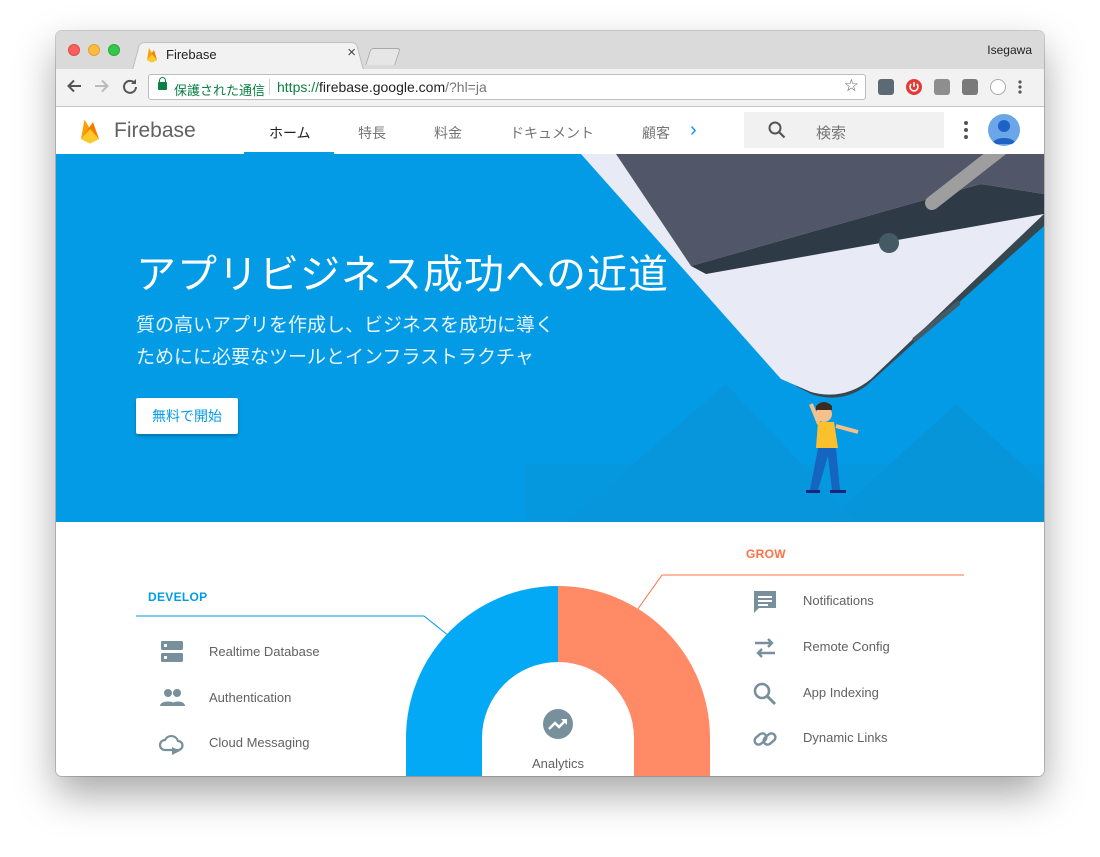 This screenshot has width=1100, height=857. Describe the element at coordinates (765, 739) in the screenshot. I see `link-icon` at that location.